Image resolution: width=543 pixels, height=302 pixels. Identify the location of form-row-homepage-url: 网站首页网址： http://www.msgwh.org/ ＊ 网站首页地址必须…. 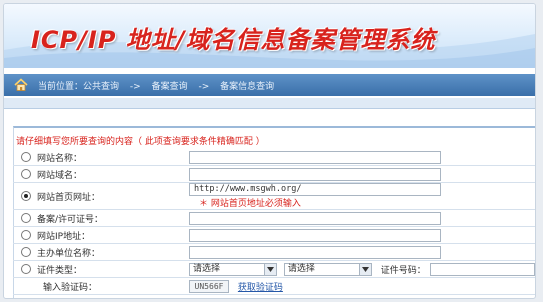
(274, 196).